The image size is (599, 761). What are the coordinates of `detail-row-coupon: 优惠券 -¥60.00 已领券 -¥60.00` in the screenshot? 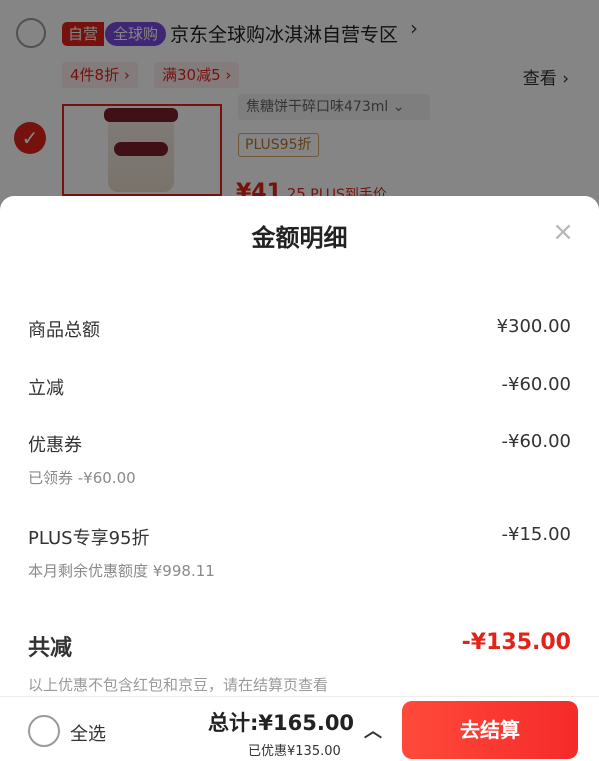 It's located at (299, 466).